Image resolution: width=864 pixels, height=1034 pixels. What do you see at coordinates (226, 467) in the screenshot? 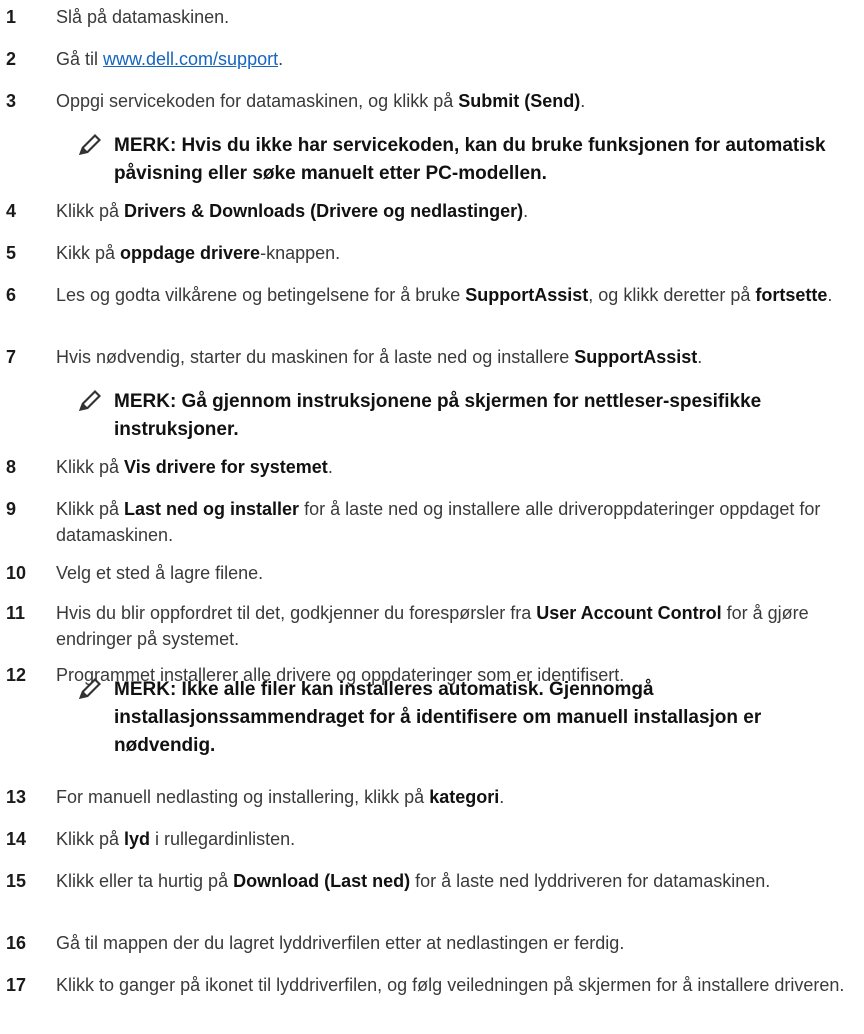
I see `step-emphasis: Vis drivere for systemet` at bounding box center [226, 467].